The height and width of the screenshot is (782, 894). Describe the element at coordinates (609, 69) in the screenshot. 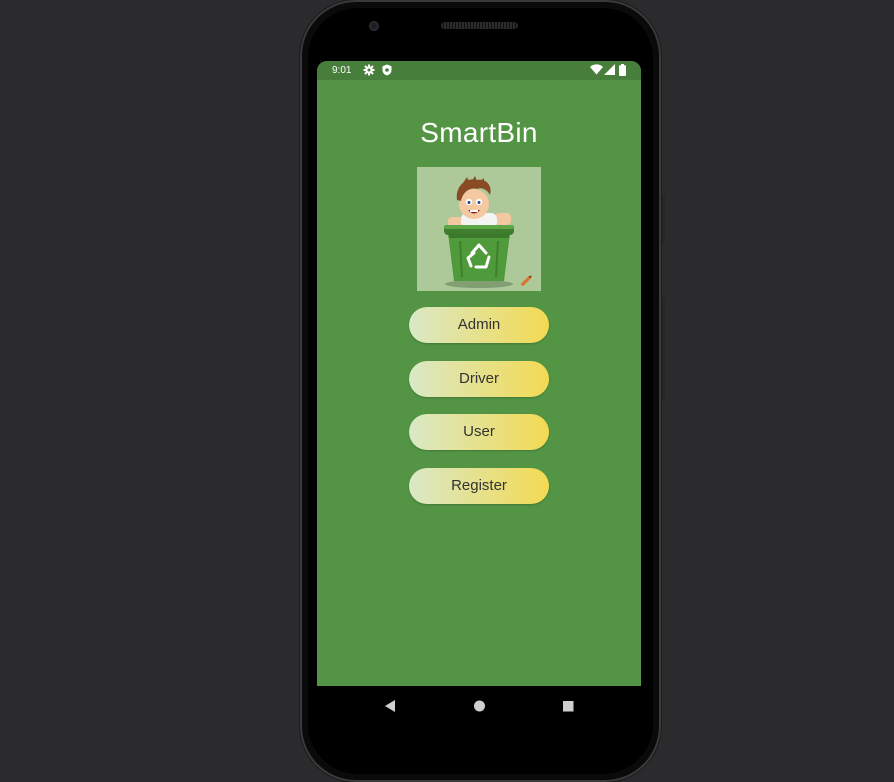

I see `signal-icon` at that location.